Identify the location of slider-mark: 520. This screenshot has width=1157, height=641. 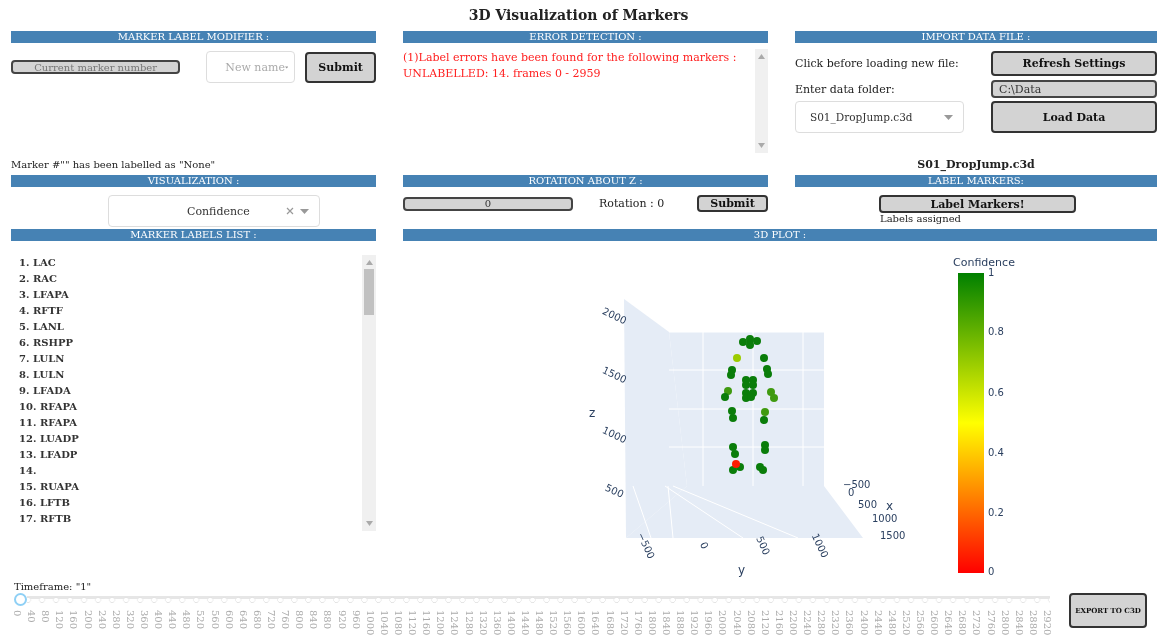
(201, 621).